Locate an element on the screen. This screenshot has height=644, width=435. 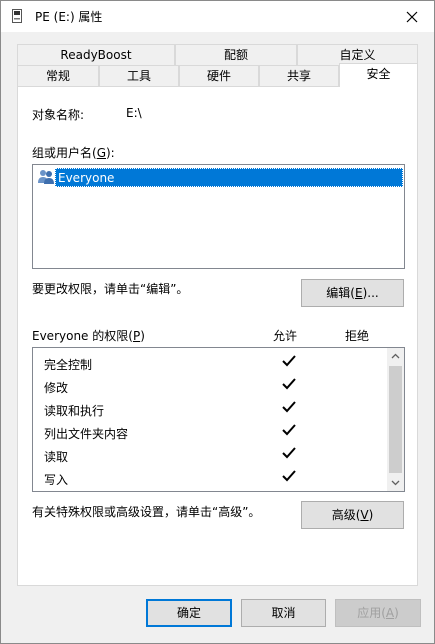
tab-customize: 自定义 is located at coordinates (357, 54).